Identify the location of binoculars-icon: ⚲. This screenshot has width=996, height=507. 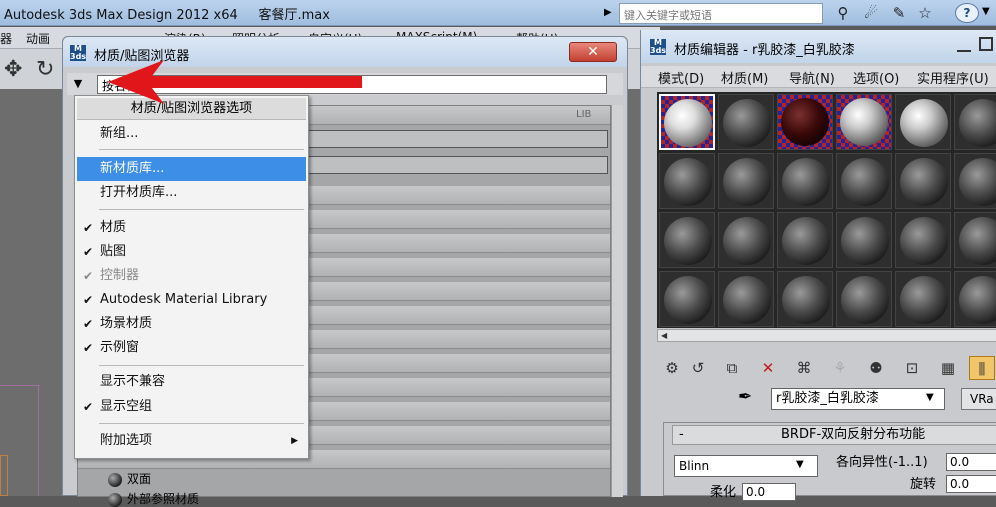
(843, 13).